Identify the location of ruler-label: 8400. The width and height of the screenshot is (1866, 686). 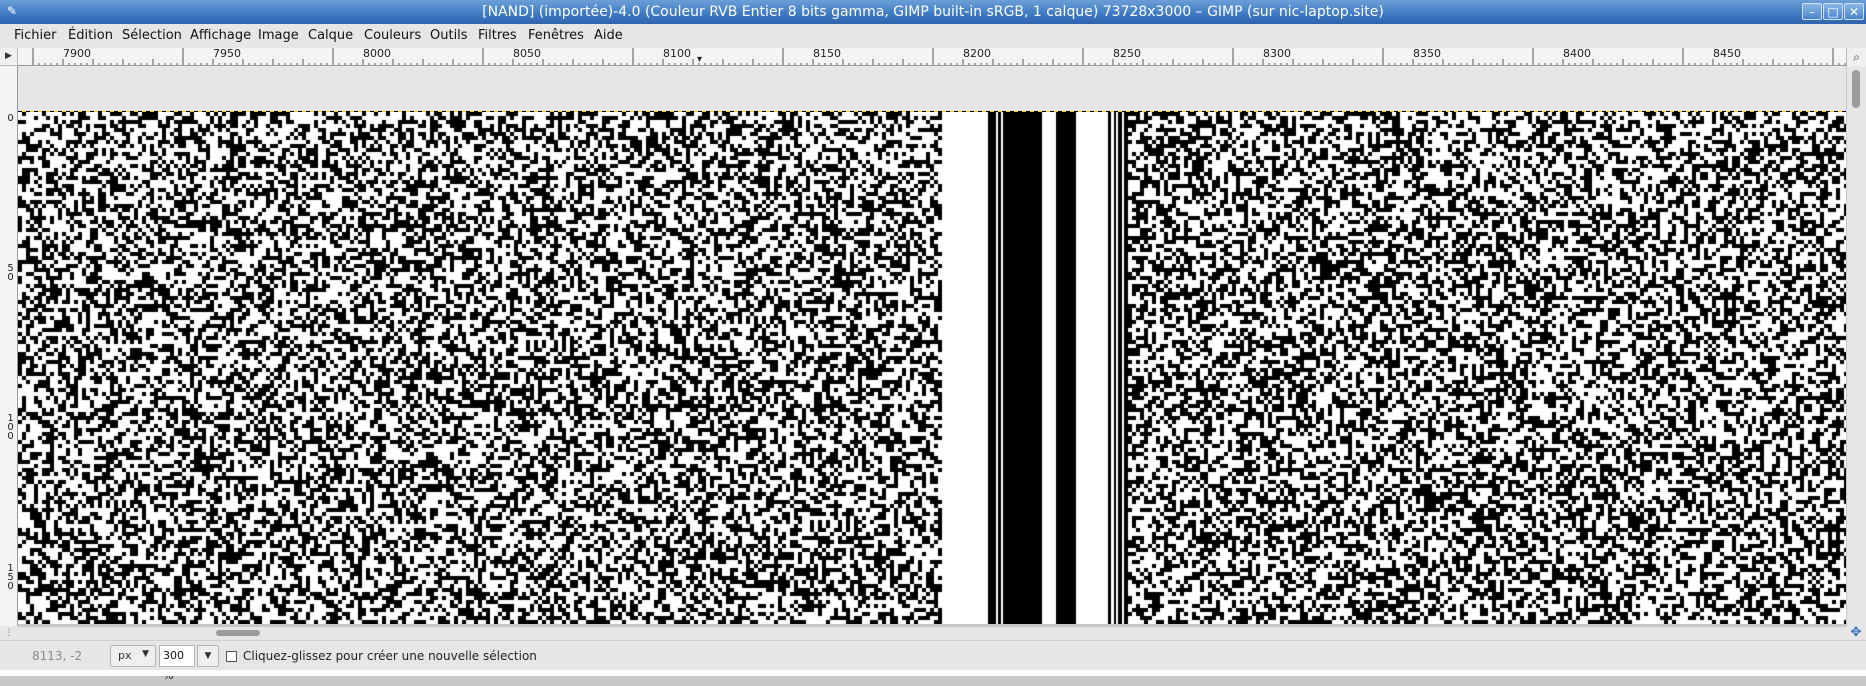
(1577, 54).